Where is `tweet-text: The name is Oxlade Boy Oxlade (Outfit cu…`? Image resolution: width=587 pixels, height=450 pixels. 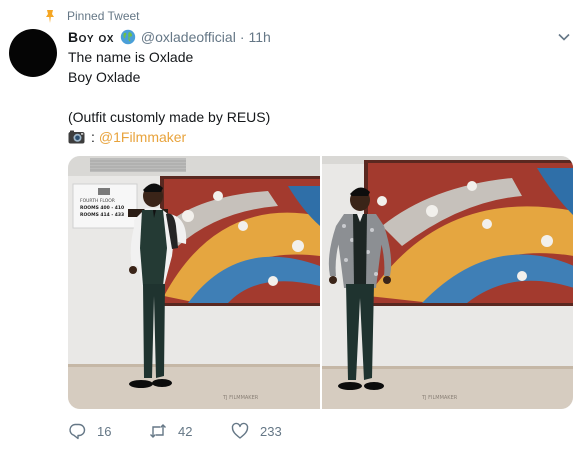 tweet-text: The name is Oxlade Boy Oxlade (Outfit cu… is located at coordinates (169, 97).